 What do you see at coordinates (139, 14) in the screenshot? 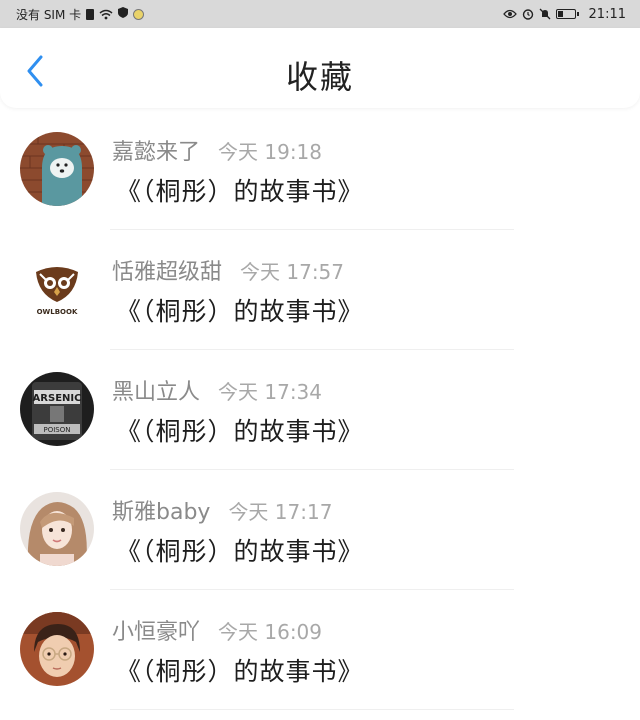
I see `app-notification-icon` at bounding box center [139, 14].